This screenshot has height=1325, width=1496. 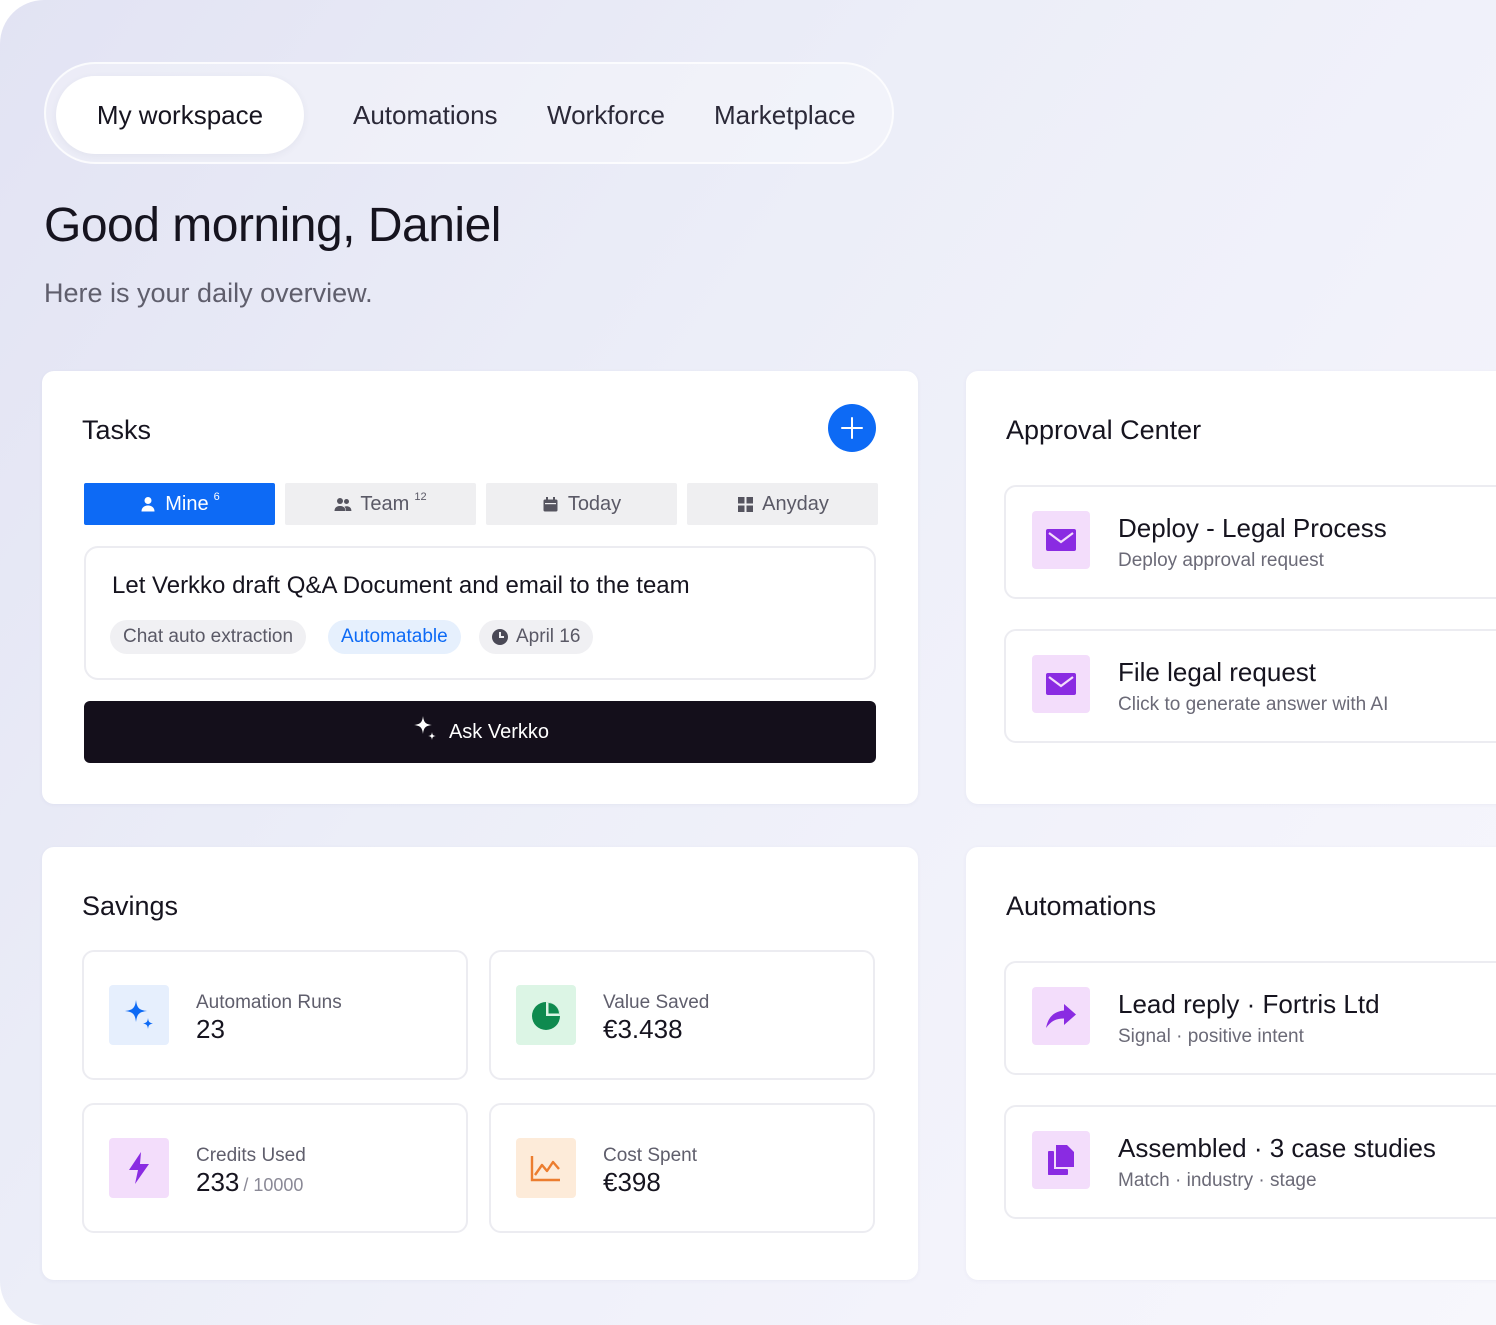 What do you see at coordinates (745, 504) in the screenshot?
I see `grid-icon` at bounding box center [745, 504].